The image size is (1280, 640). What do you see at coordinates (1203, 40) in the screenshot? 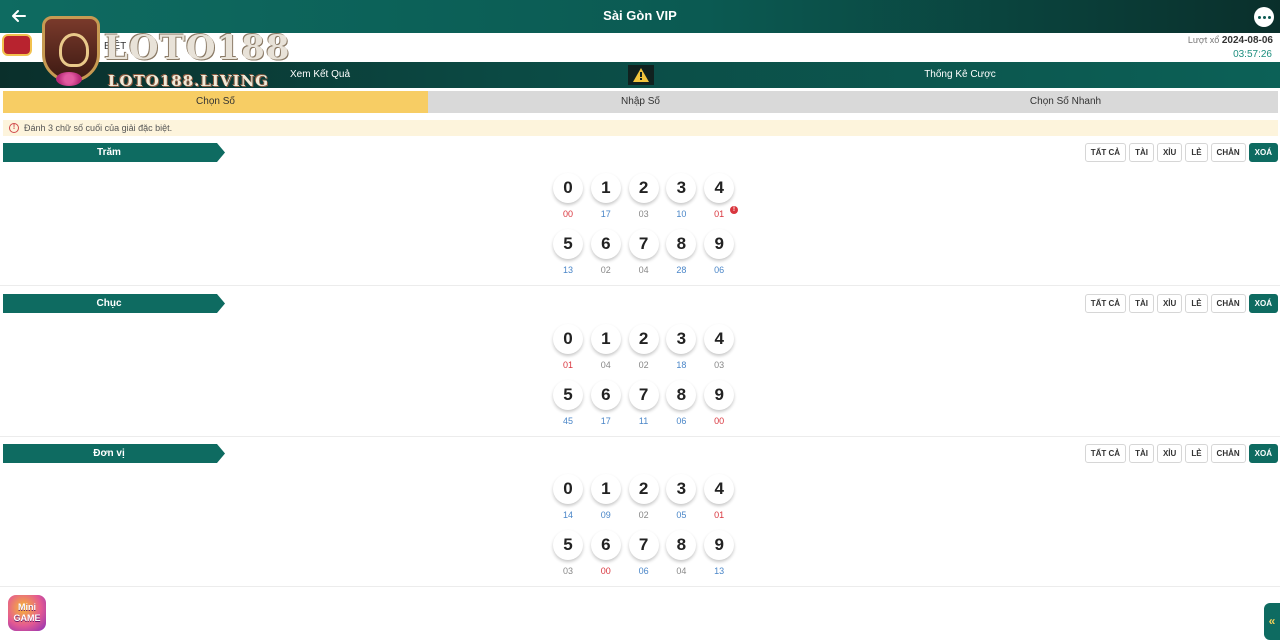
I see `draw-label-text: Lượt xổ` at bounding box center [1203, 40].